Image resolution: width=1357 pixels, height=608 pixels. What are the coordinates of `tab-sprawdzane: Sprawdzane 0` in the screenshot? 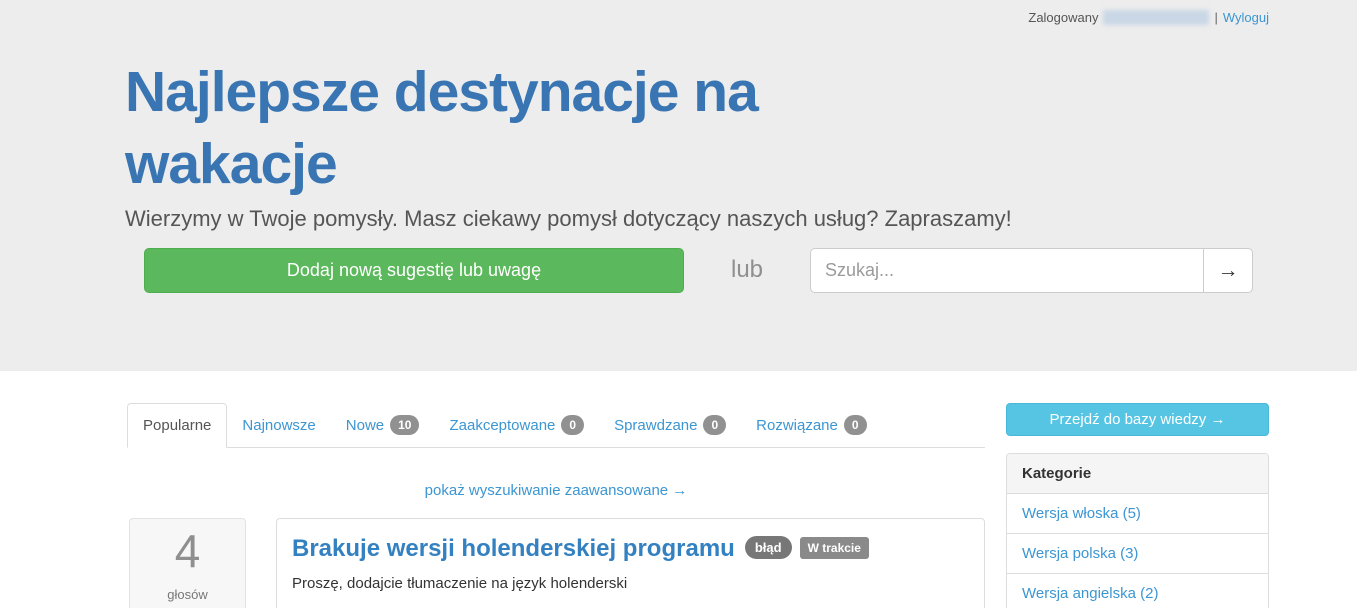 It's located at (670, 425).